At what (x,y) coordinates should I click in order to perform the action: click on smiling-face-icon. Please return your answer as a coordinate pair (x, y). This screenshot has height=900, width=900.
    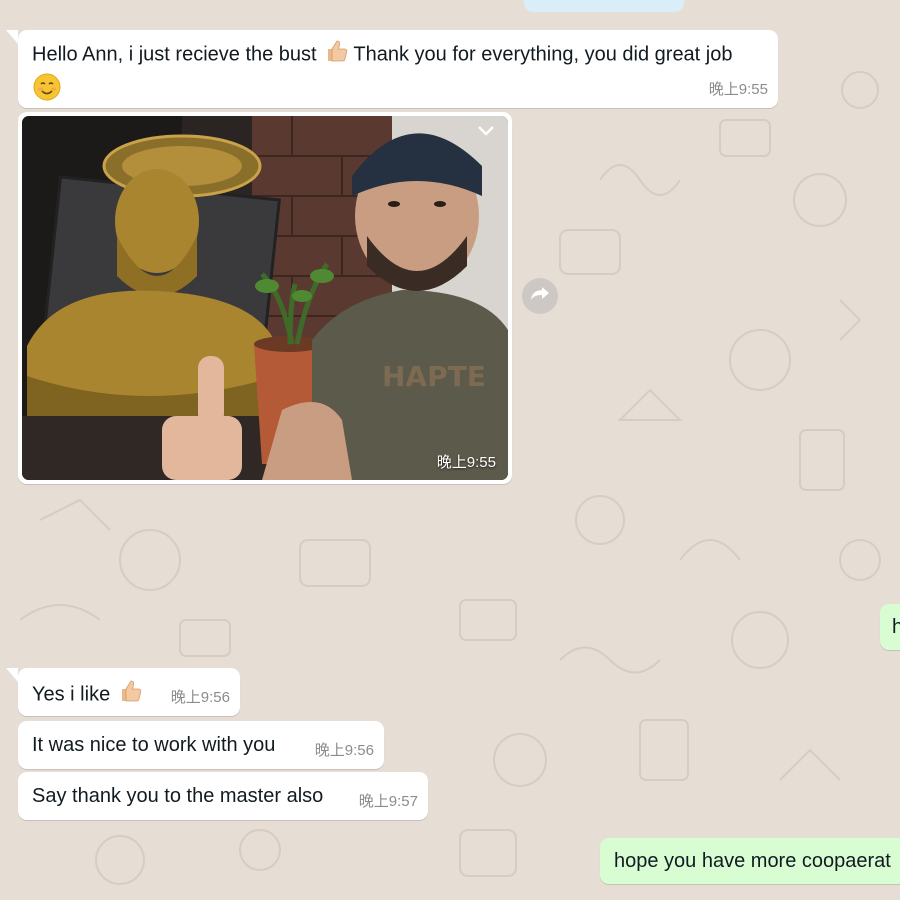
    Looking at the image, I should click on (47, 91).